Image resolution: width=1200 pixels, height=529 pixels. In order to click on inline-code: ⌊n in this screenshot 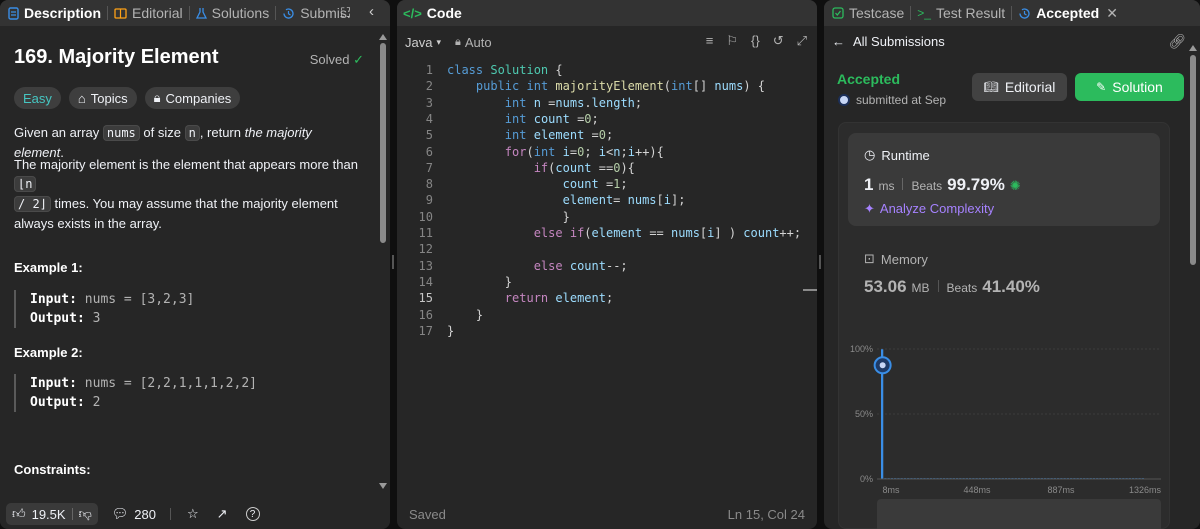, I will do `click(25, 184)`.